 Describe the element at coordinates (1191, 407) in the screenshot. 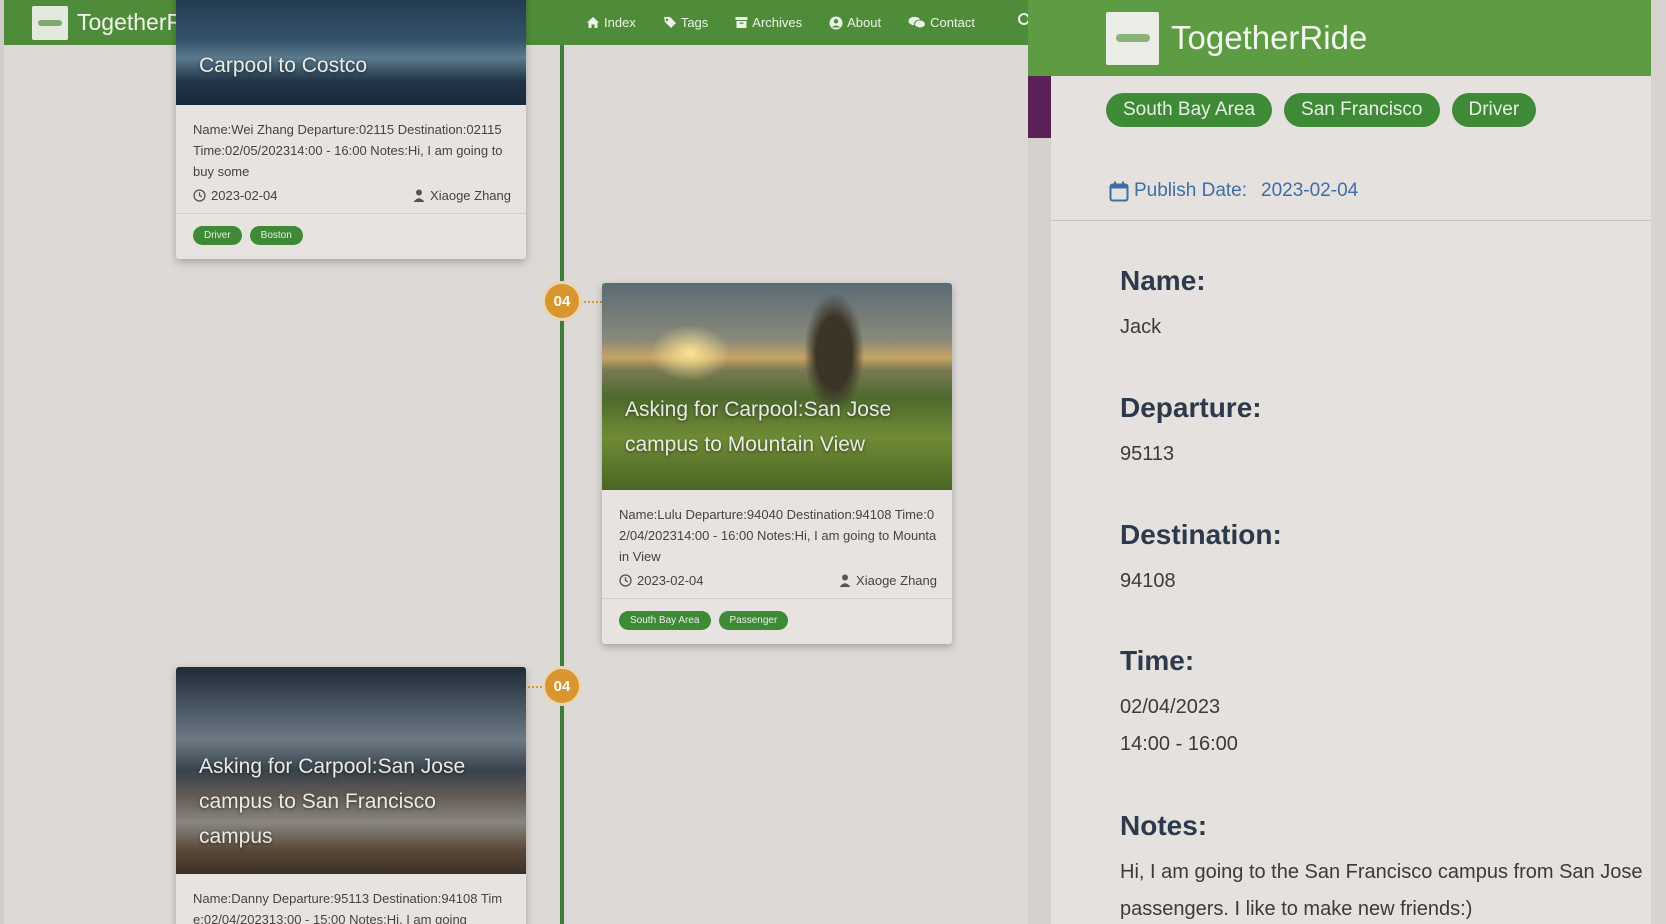

I see `field-departure-label: Departure:` at that location.